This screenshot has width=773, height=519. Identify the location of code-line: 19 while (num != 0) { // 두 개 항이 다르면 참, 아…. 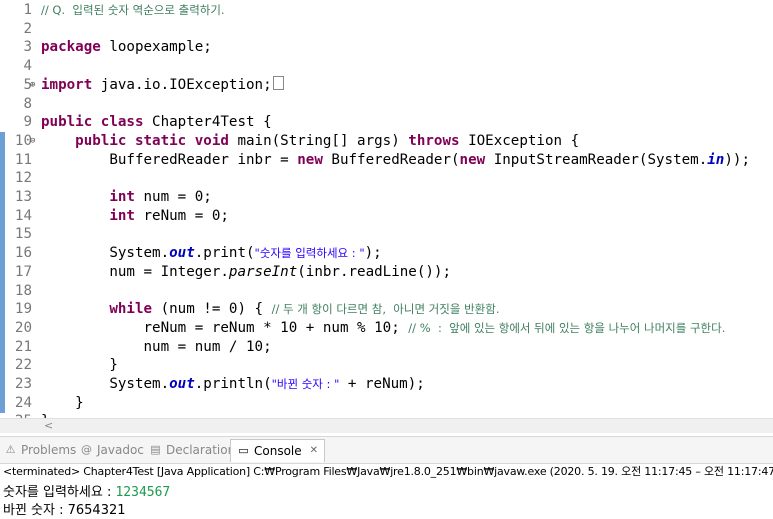
(386, 310).